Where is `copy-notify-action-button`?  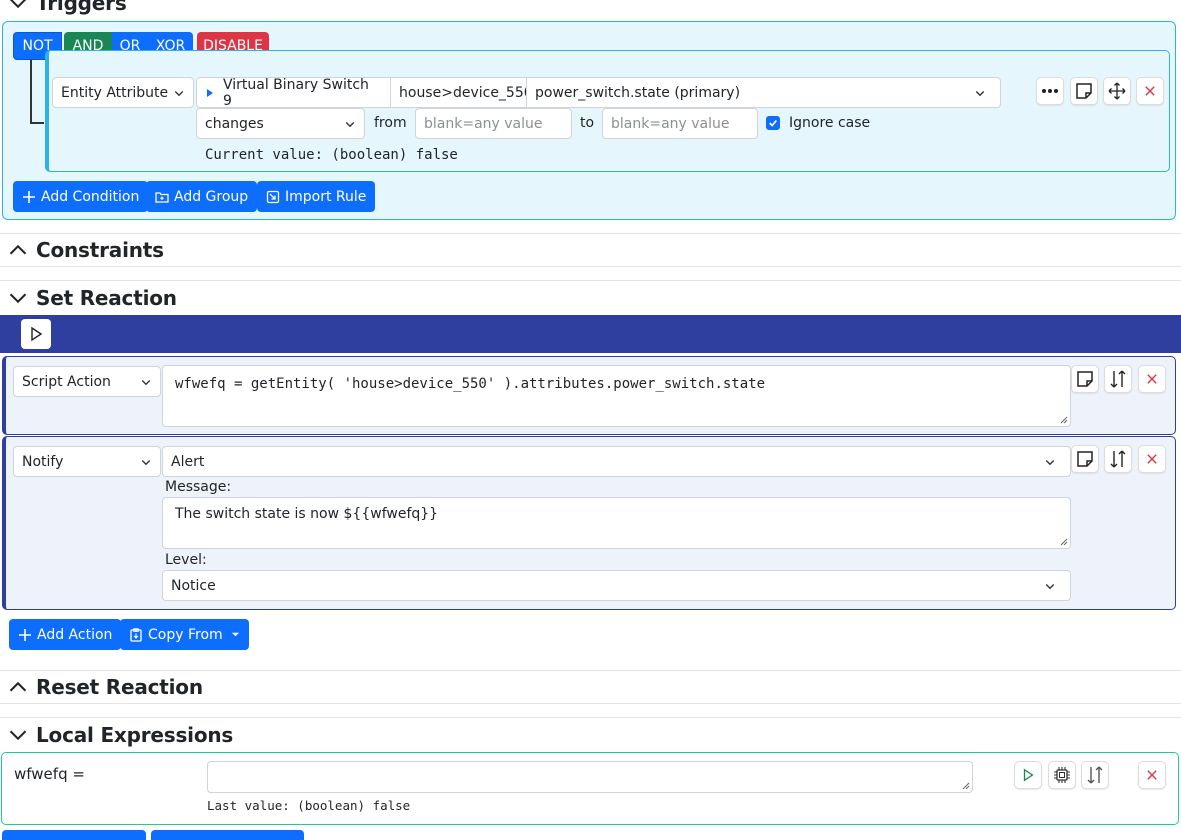
copy-notify-action-button is located at coordinates (1085, 459).